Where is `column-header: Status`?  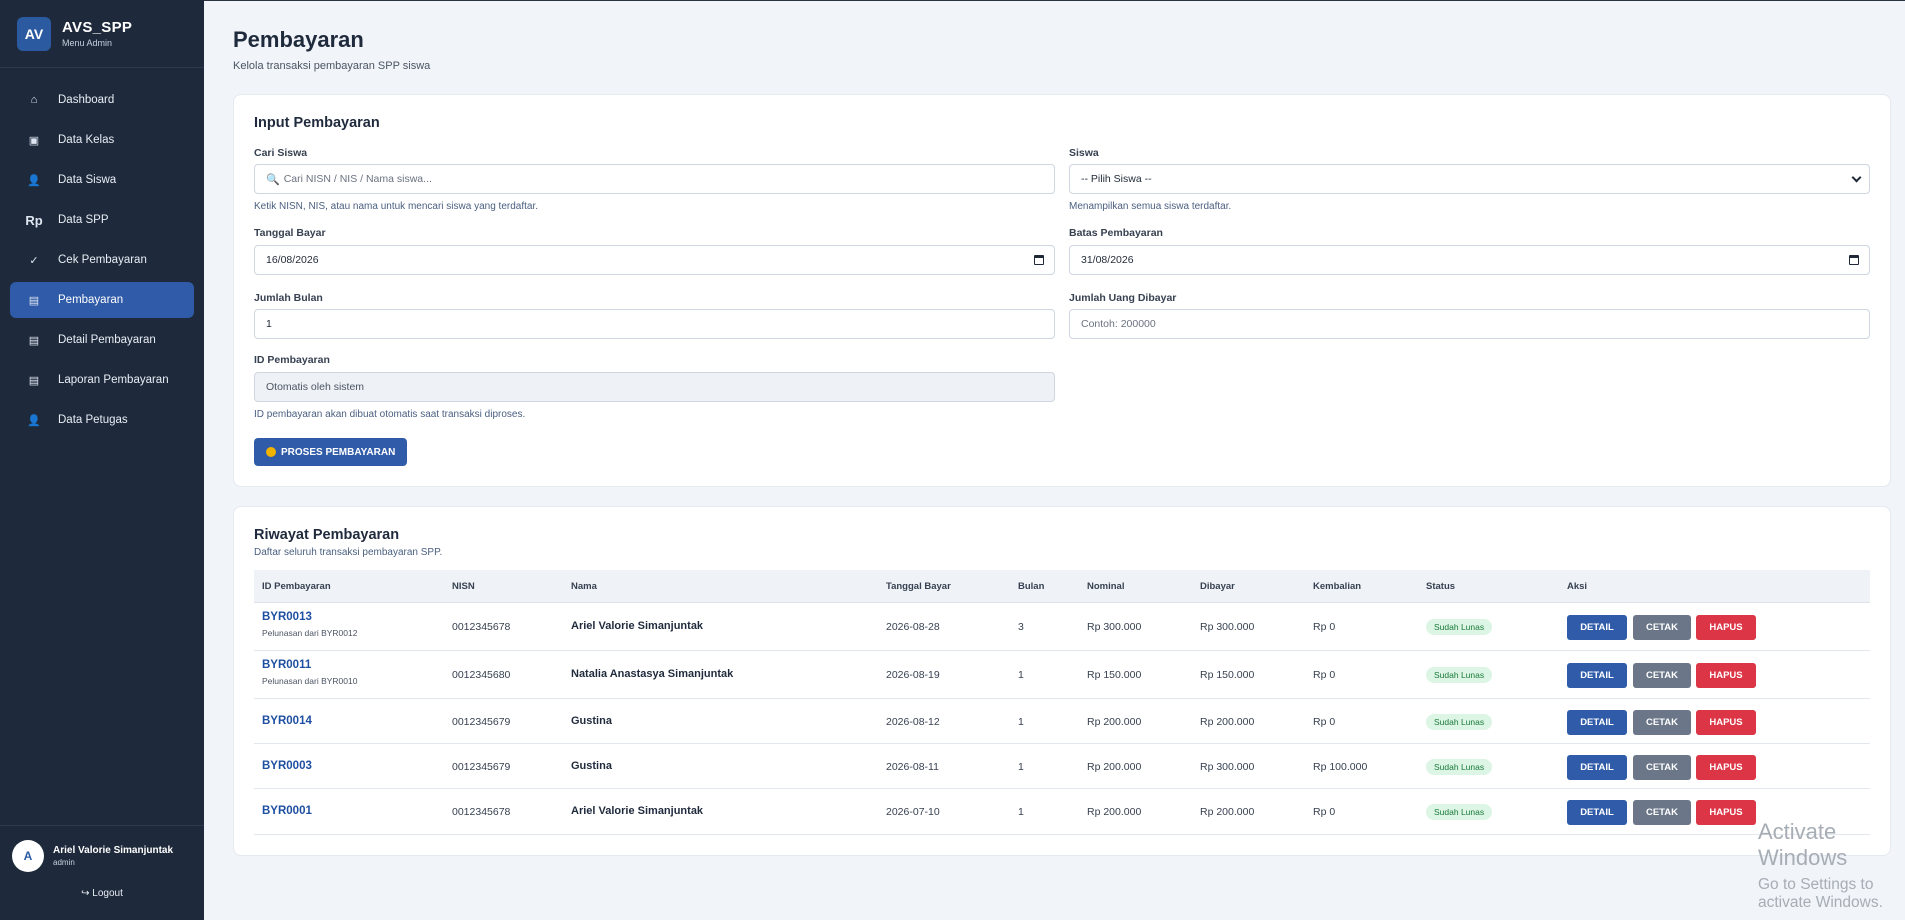
column-header: Status is located at coordinates (1441, 586).